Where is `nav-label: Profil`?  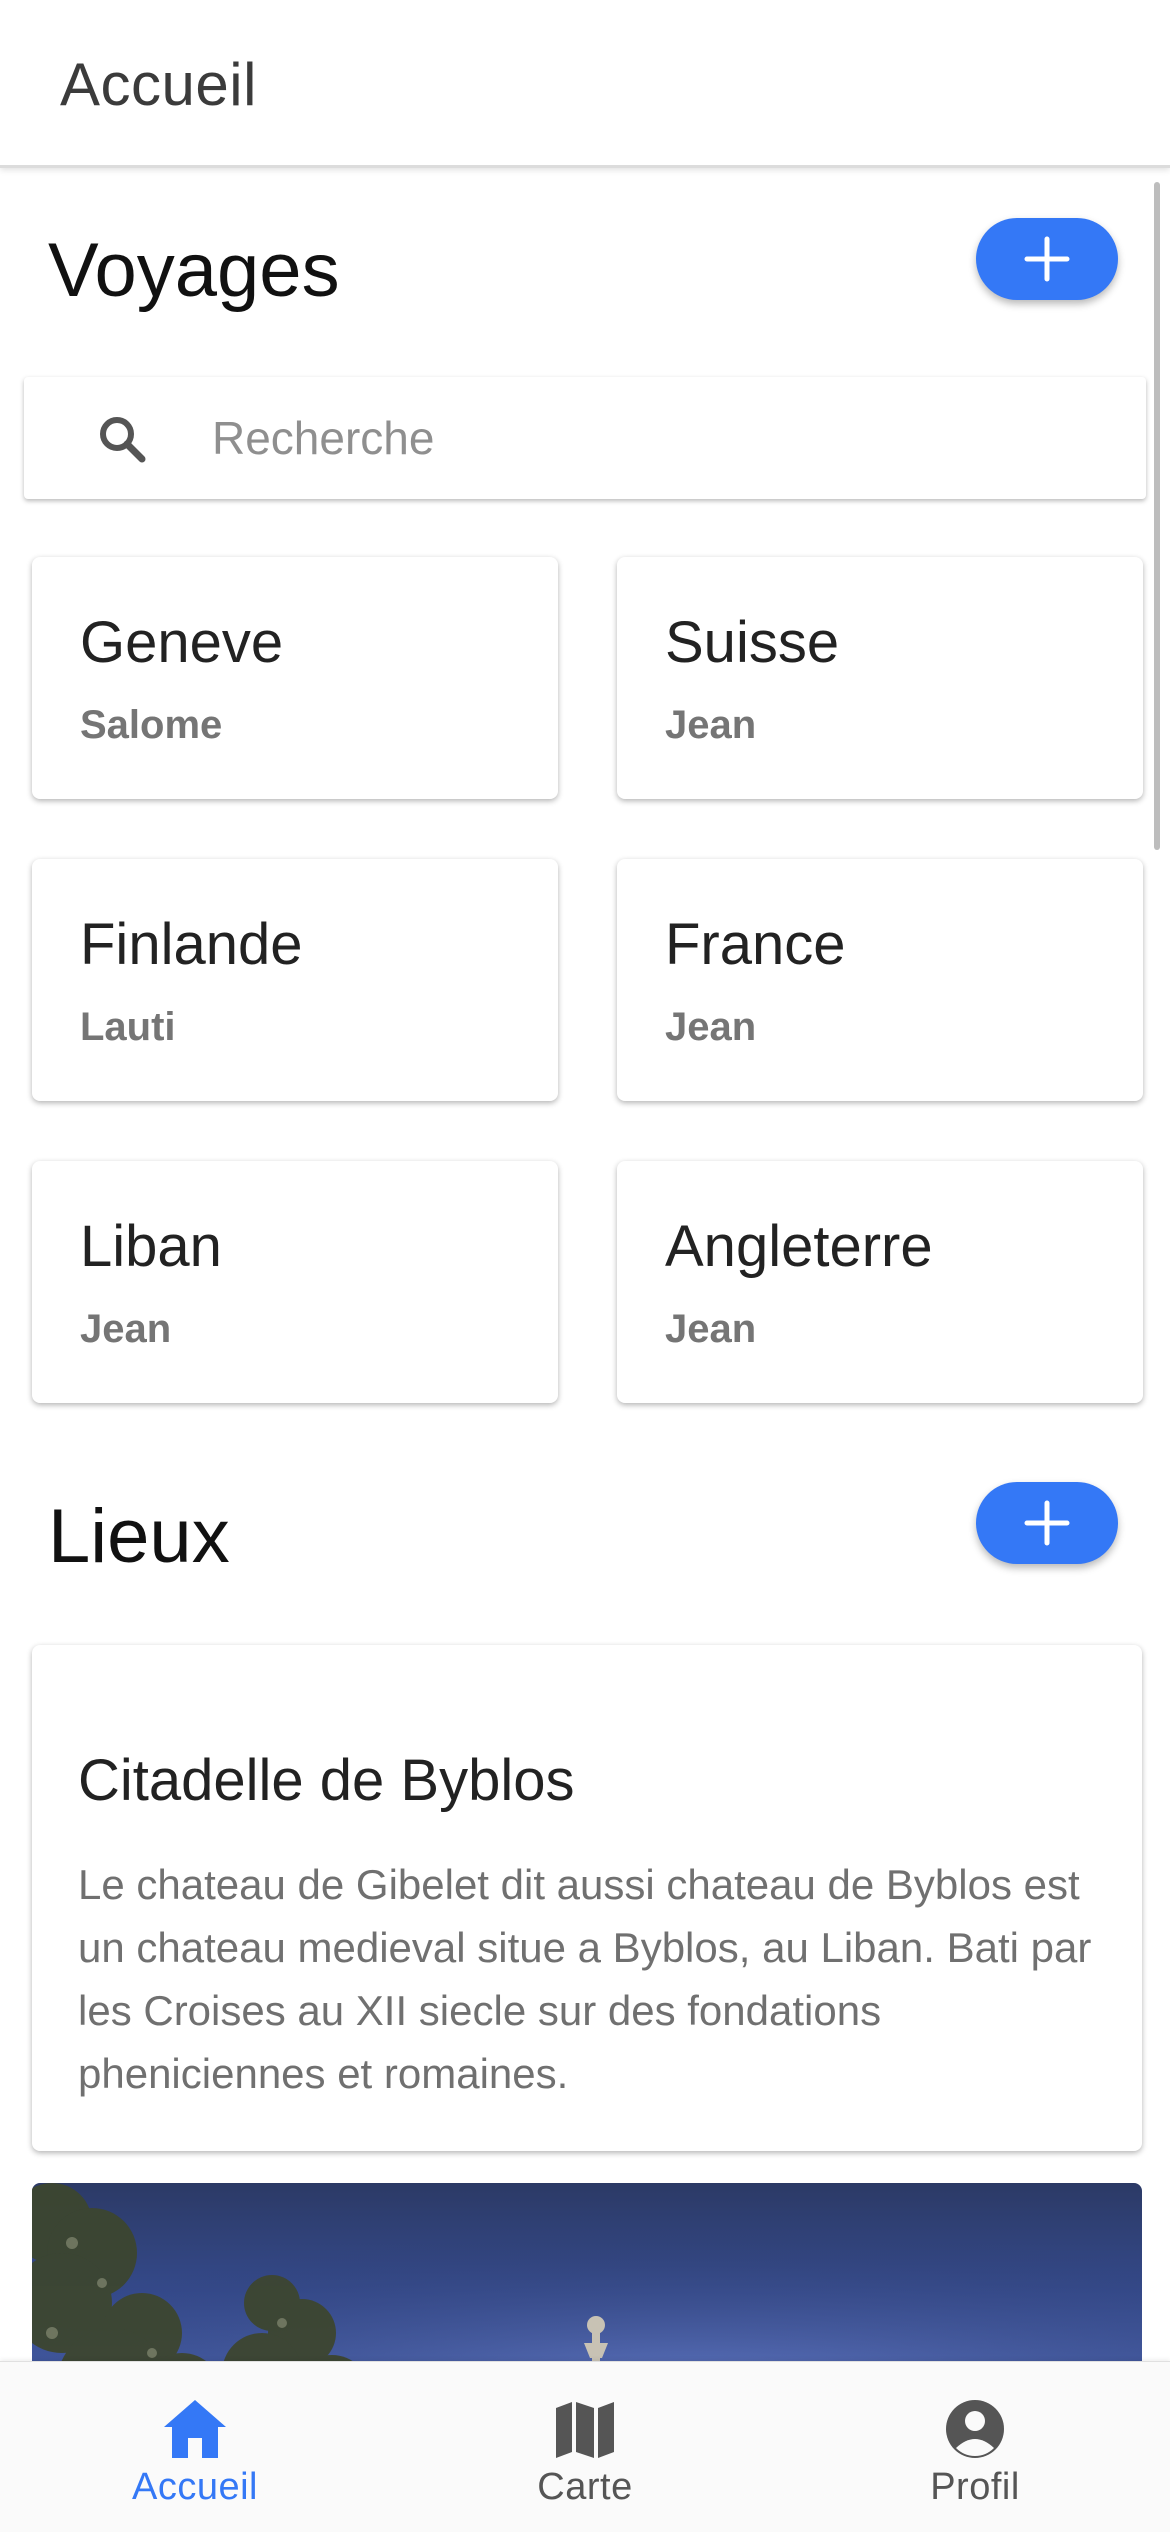 nav-label: Profil is located at coordinates (975, 2487).